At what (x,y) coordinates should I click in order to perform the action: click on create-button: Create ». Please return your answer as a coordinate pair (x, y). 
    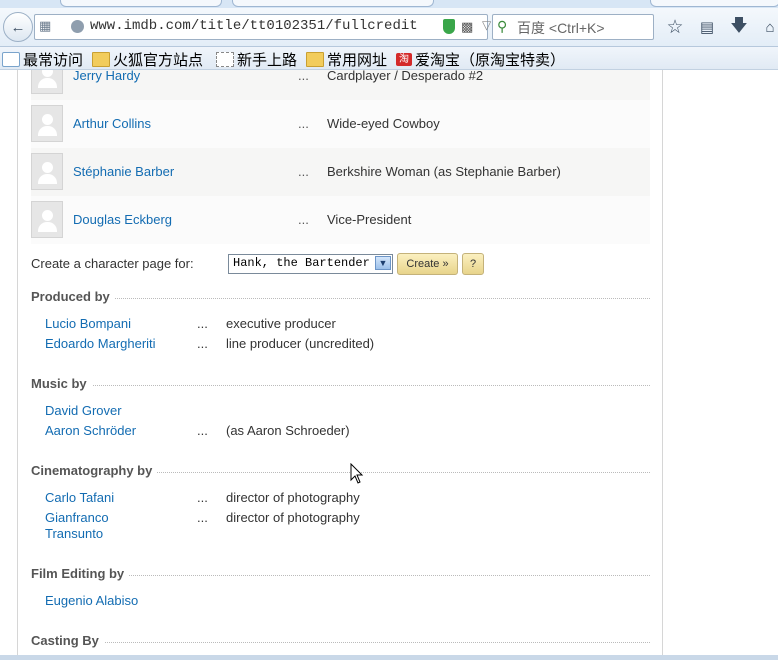
    Looking at the image, I should click on (427, 264).